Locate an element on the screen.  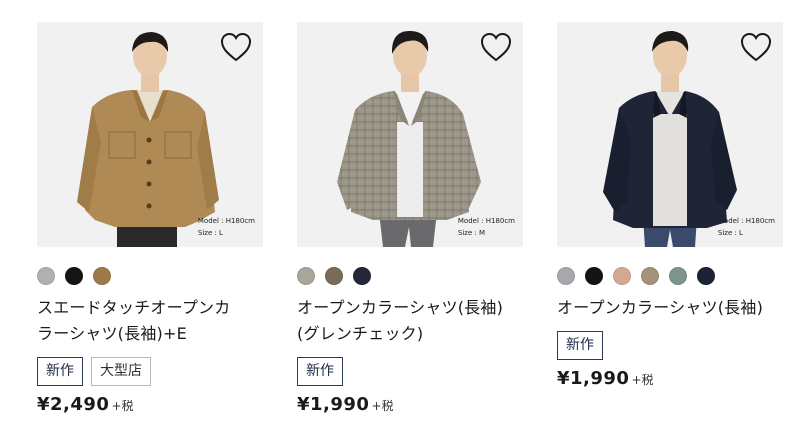
tag-list: 新作 大型店 is located at coordinates (150, 371).